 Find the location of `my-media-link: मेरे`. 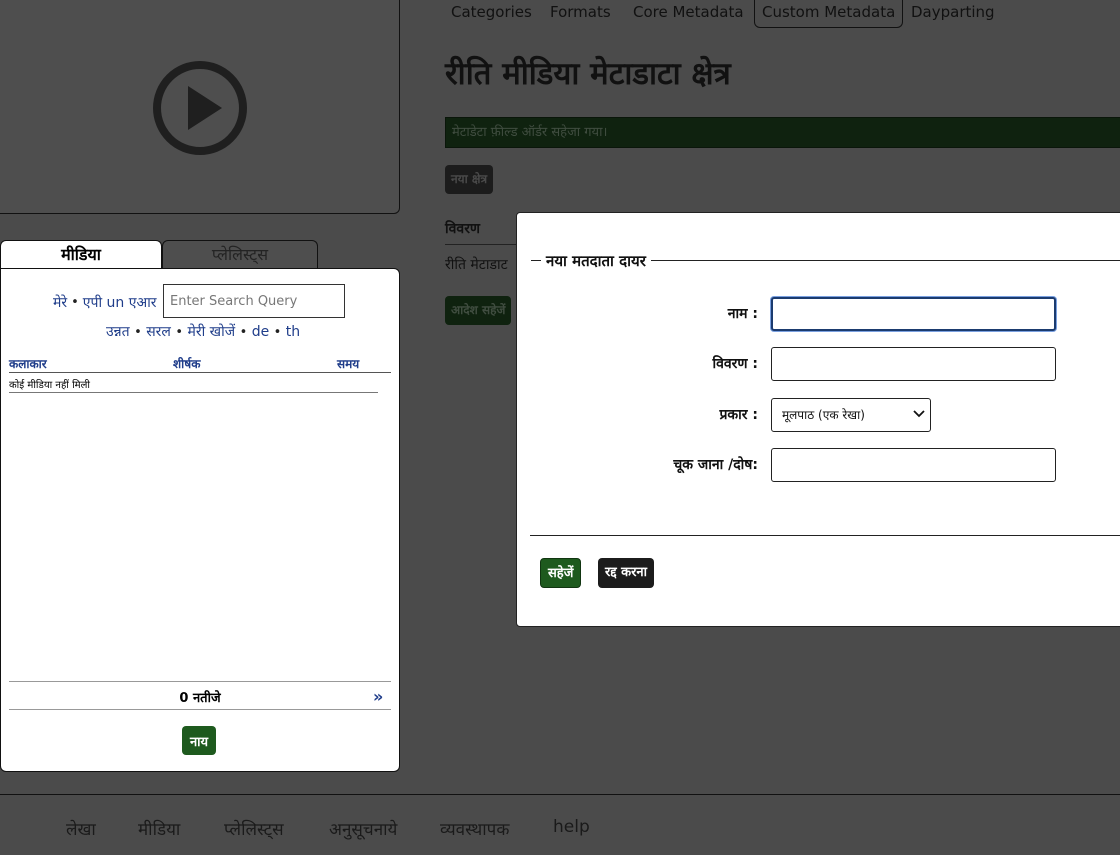

my-media-link: मेरे is located at coordinates (60, 302).